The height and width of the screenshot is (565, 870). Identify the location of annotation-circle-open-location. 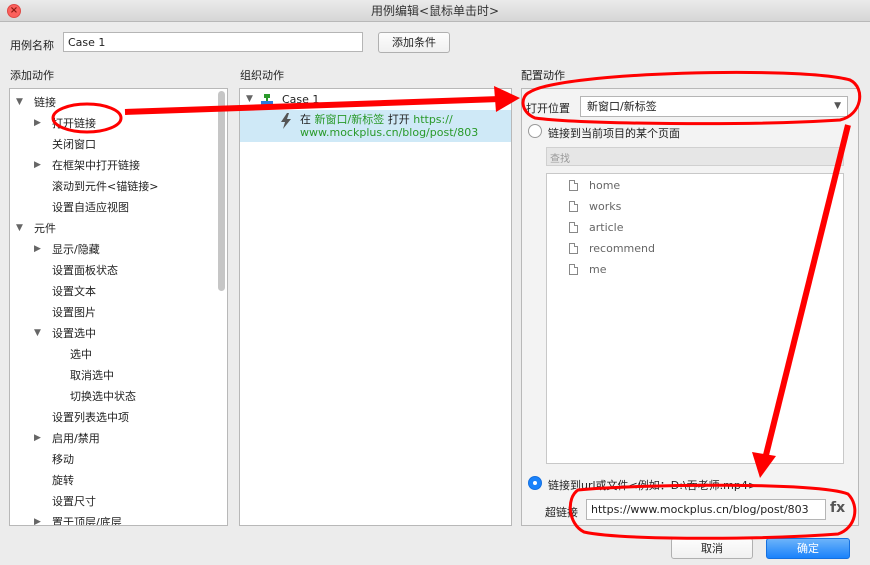
(691, 98).